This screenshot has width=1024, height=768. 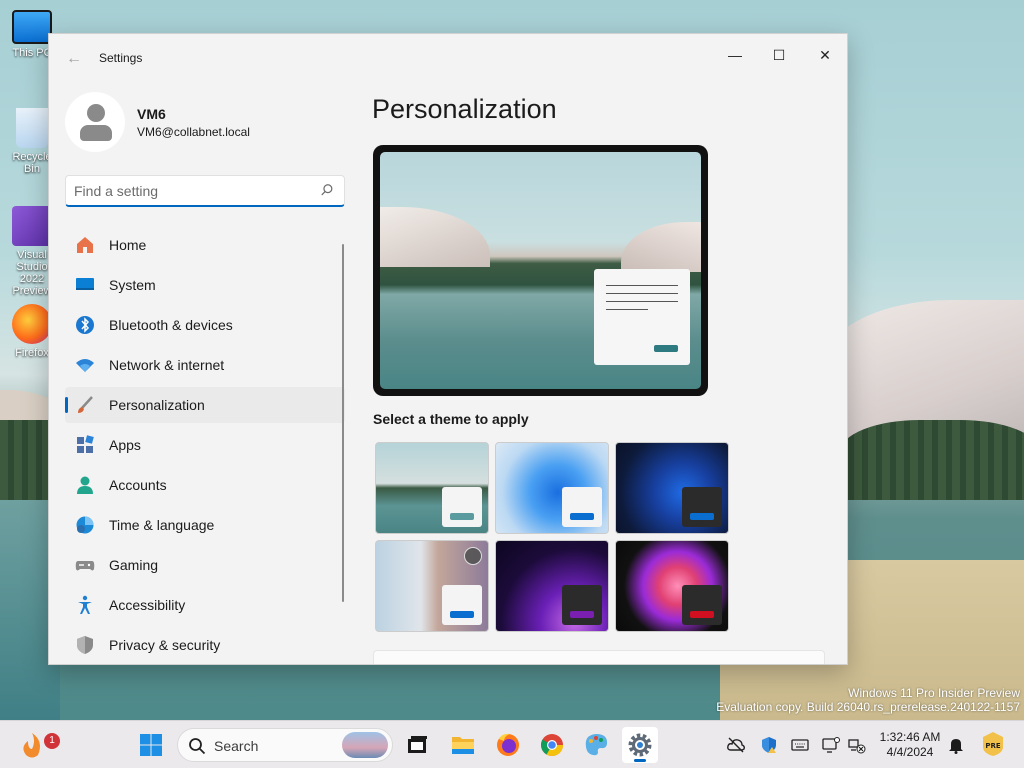 What do you see at coordinates (857, 745) in the screenshot?
I see `network-disconnected-icon` at bounding box center [857, 745].